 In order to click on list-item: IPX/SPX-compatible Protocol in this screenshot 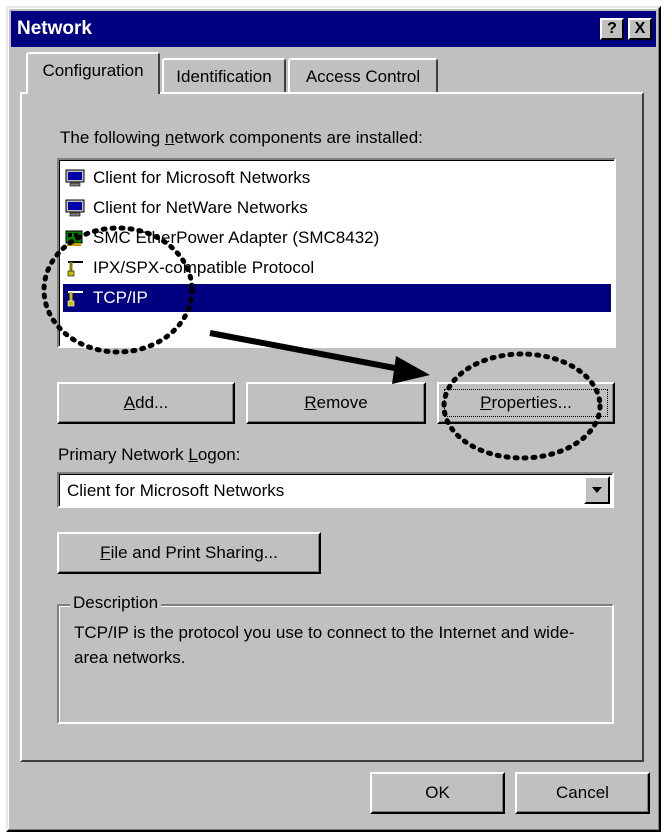, I will do `click(337, 268)`.